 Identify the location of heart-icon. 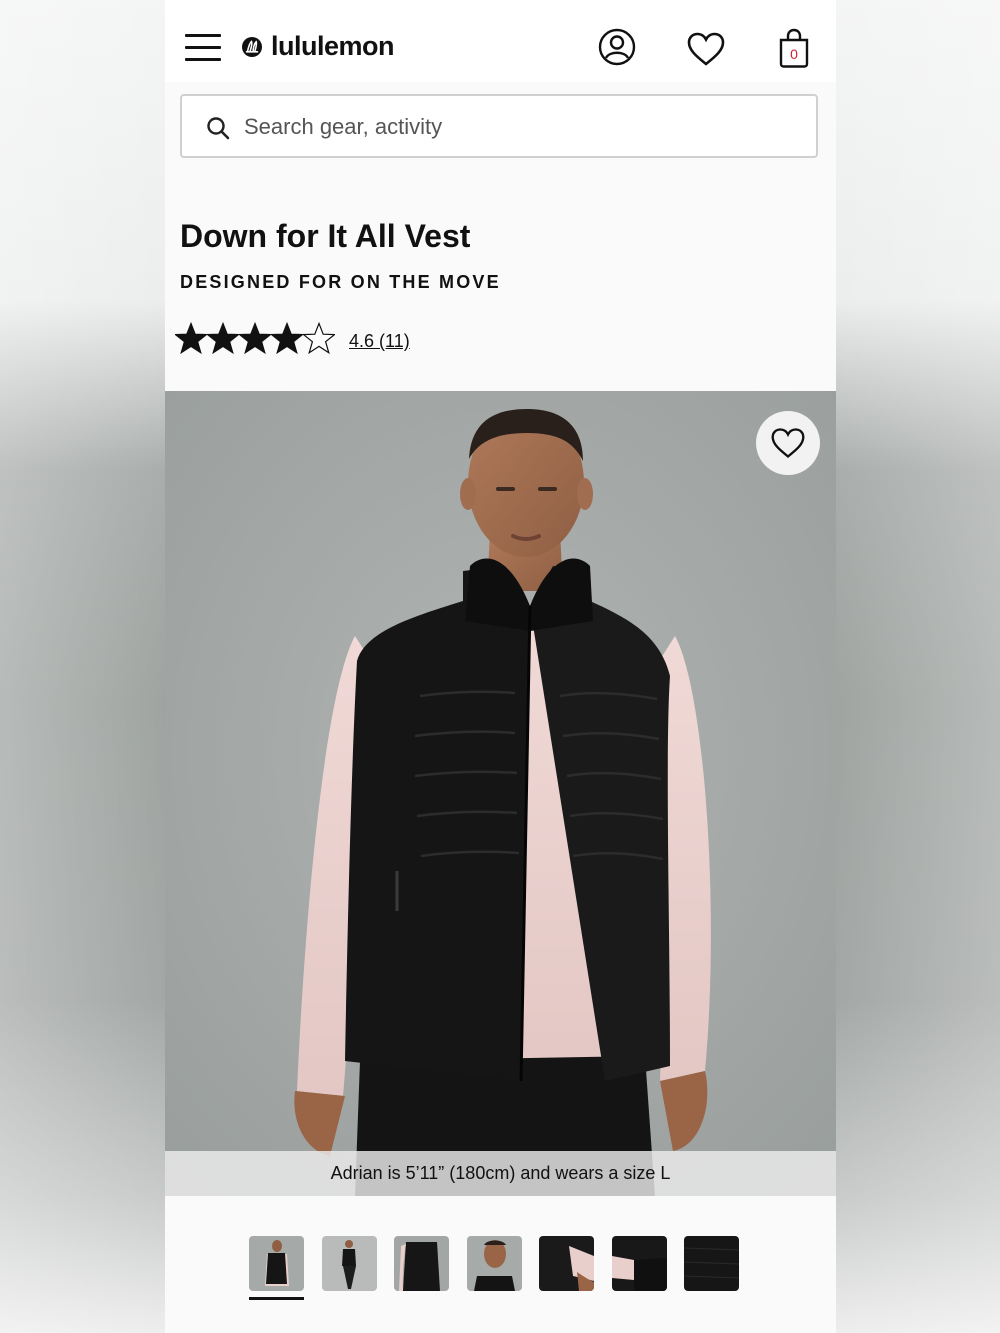
(788, 443).